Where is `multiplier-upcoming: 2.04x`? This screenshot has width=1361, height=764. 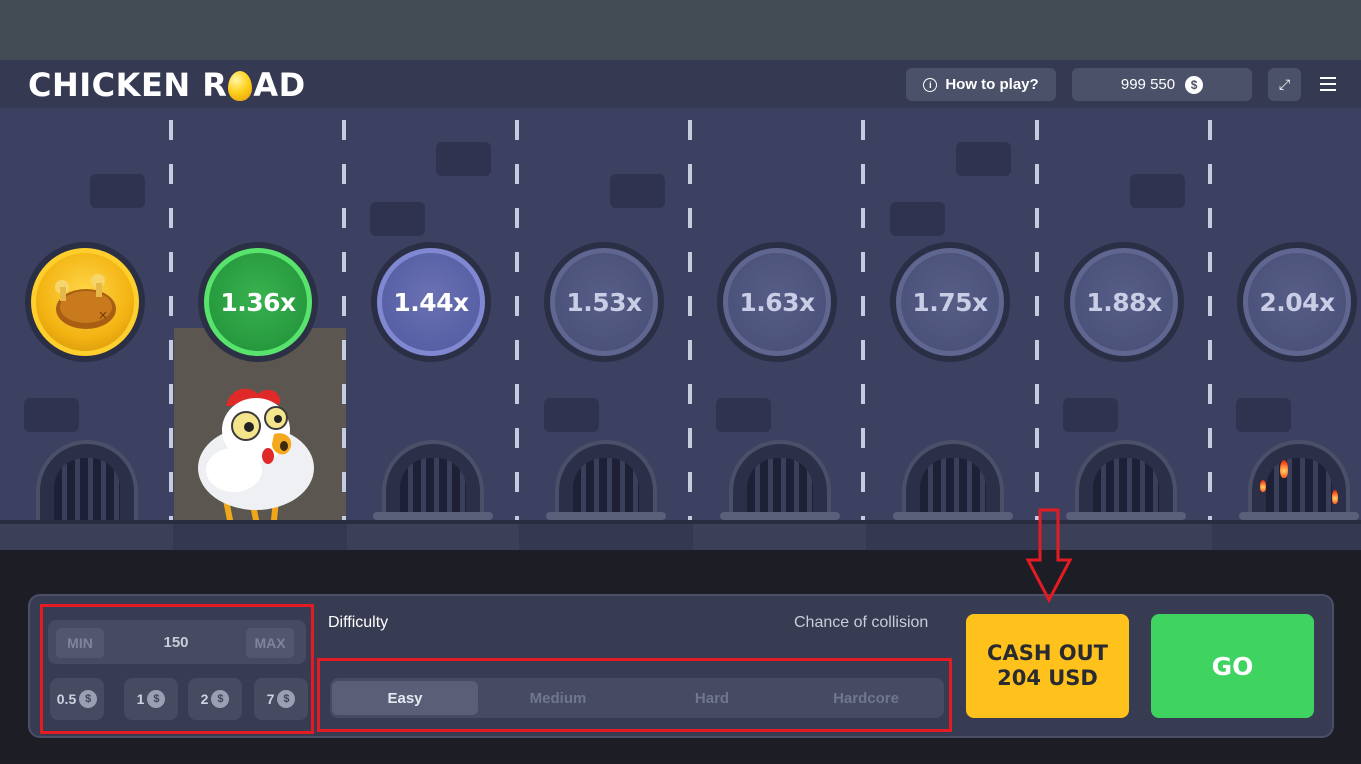 multiplier-upcoming: 2.04x is located at coordinates (1297, 302).